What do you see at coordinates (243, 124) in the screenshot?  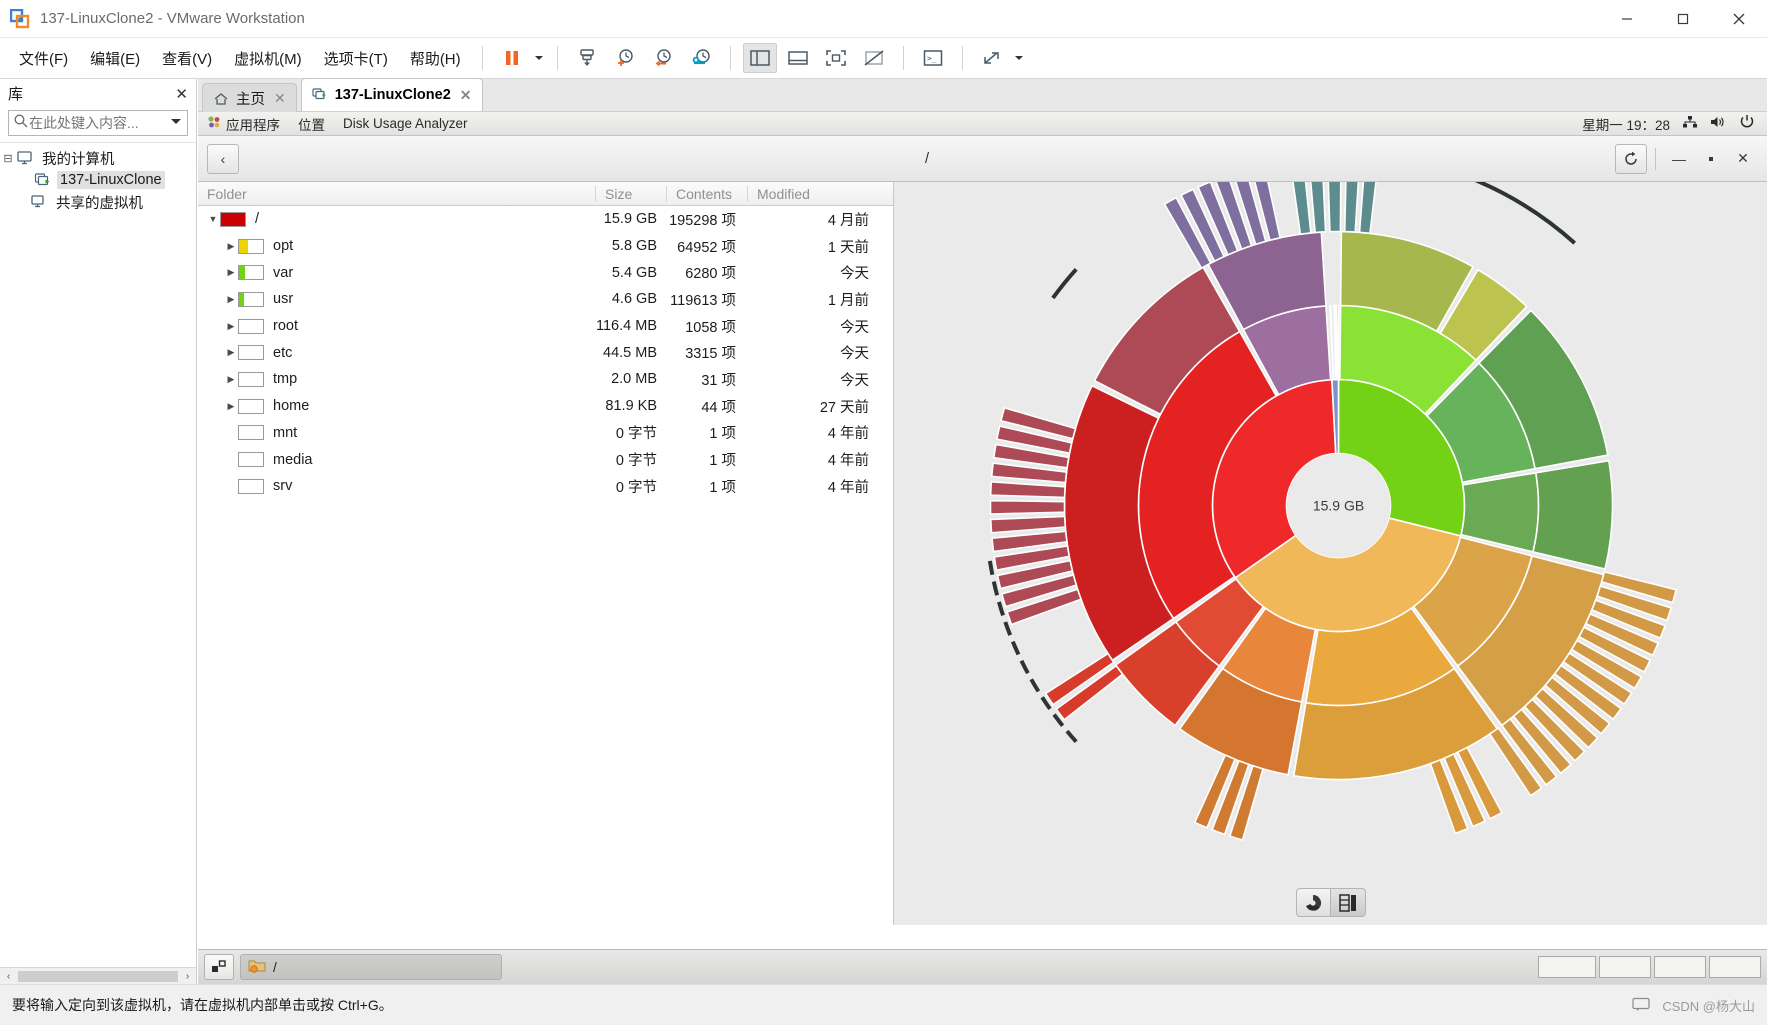 I see `applications-menu: 应用程序` at bounding box center [243, 124].